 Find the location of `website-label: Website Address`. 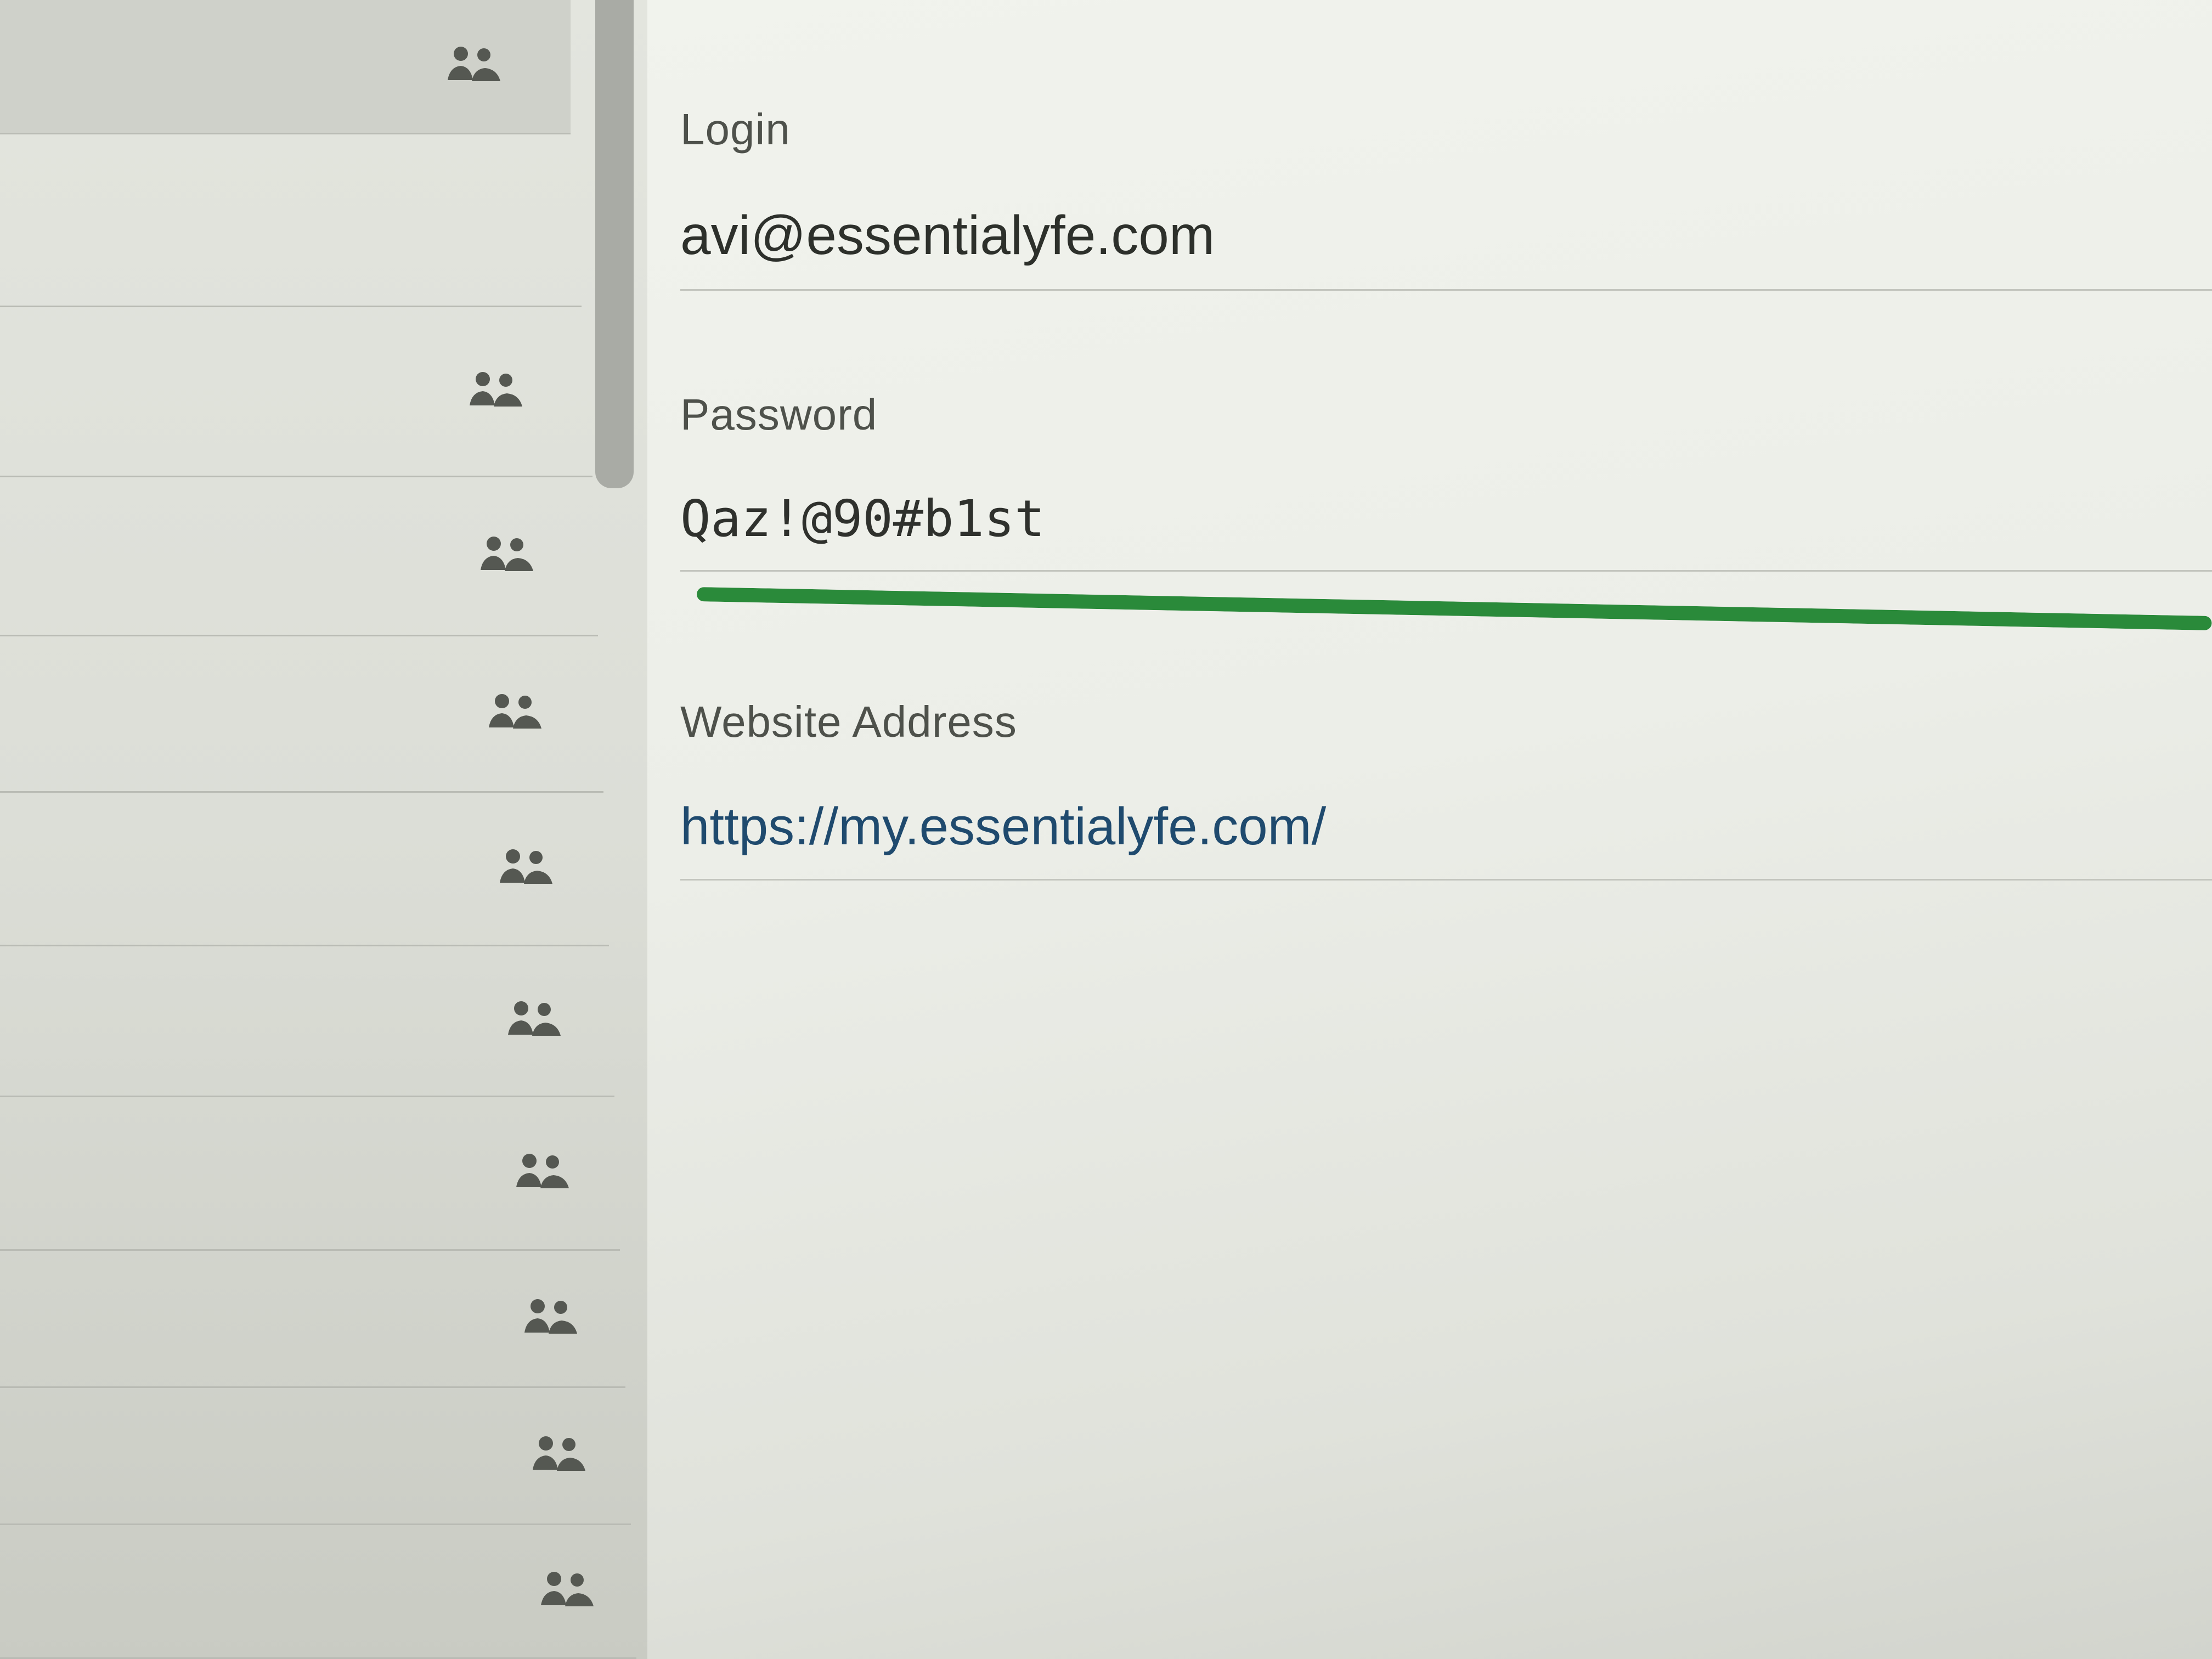

website-label: Website Address is located at coordinates (849, 721).